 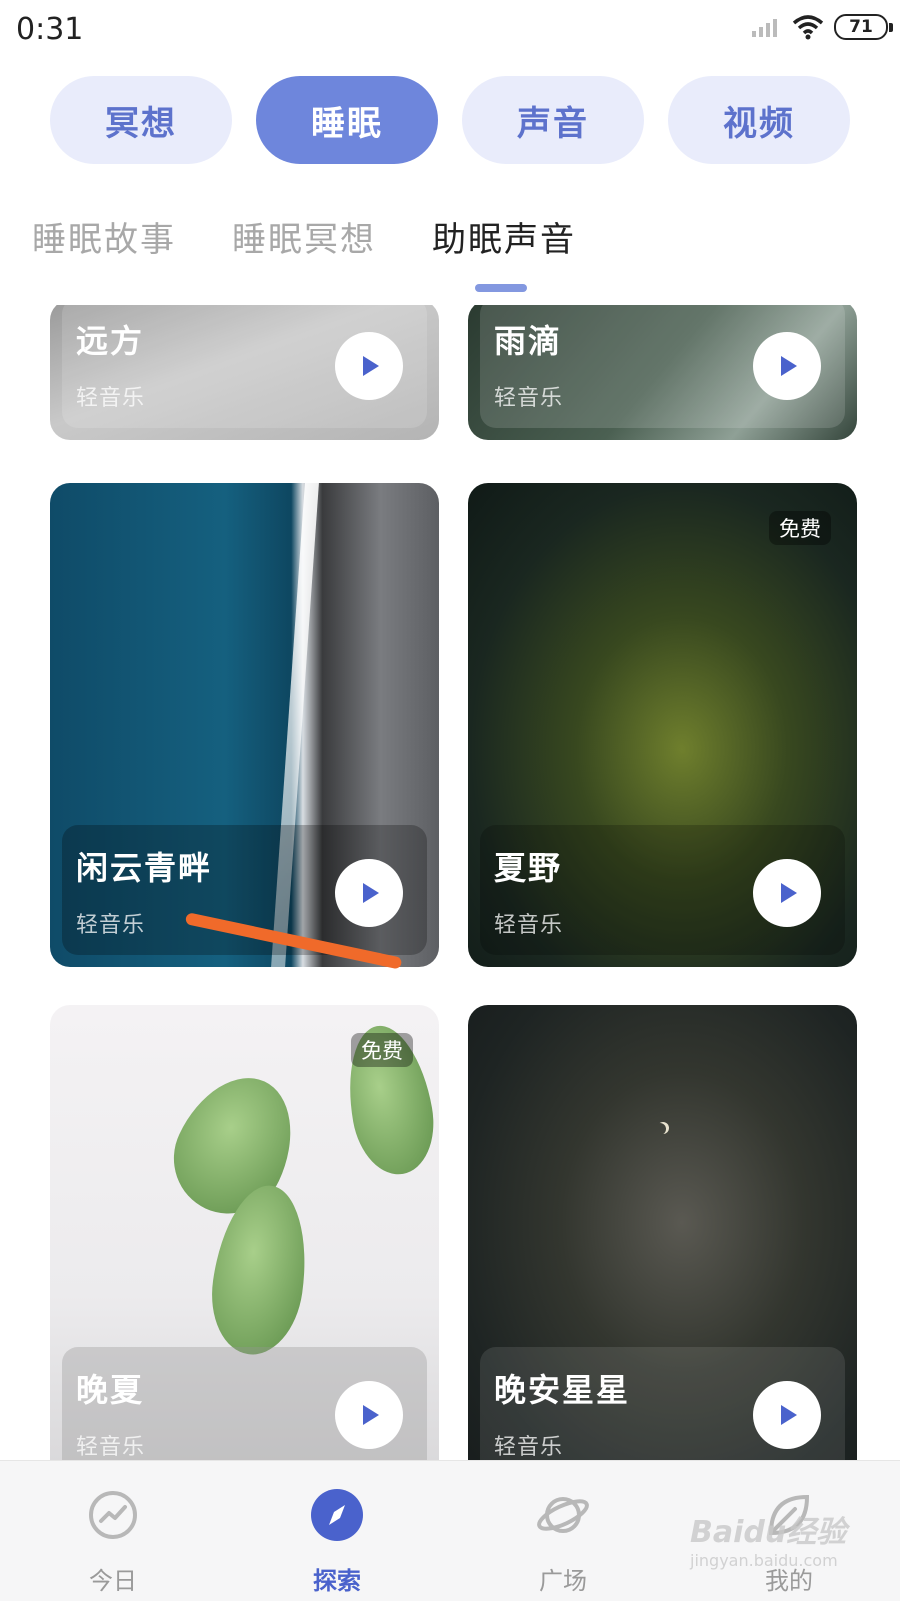 What do you see at coordinates (450, 1530) in the screenshot?
I see `bottom-nav: 今日 探索 广场 我的 Baidu经验 jingyan.baidu.com` at bounding box center [450, 1530].